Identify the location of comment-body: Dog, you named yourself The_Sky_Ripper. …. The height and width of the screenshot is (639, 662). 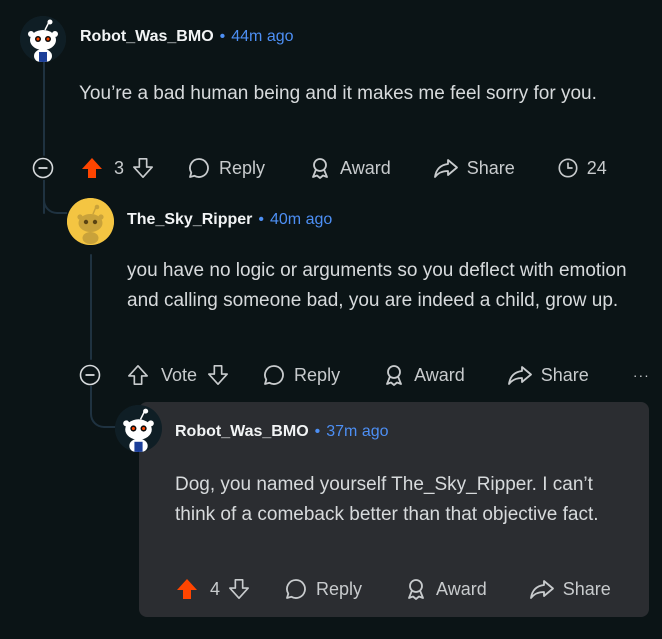
(387, 499).